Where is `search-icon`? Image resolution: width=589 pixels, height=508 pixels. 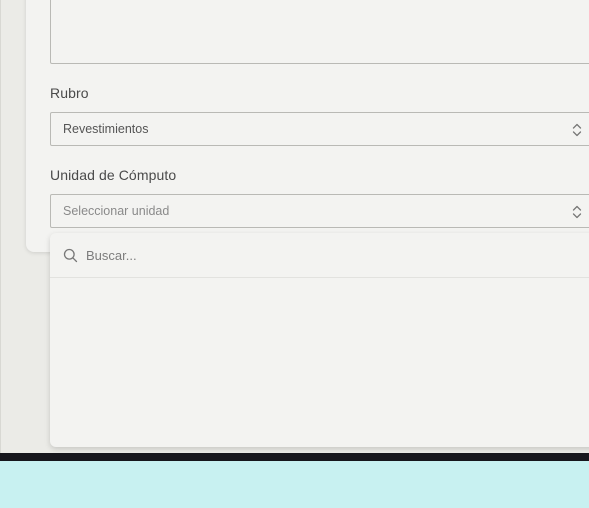
search-icon is located at coordinates (70, 255).